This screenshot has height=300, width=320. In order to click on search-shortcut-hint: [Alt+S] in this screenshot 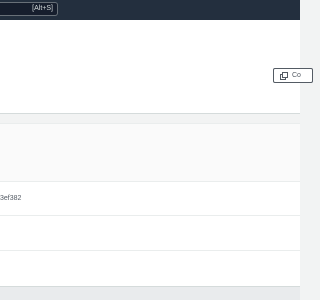, I will do `click(42, 8)`.